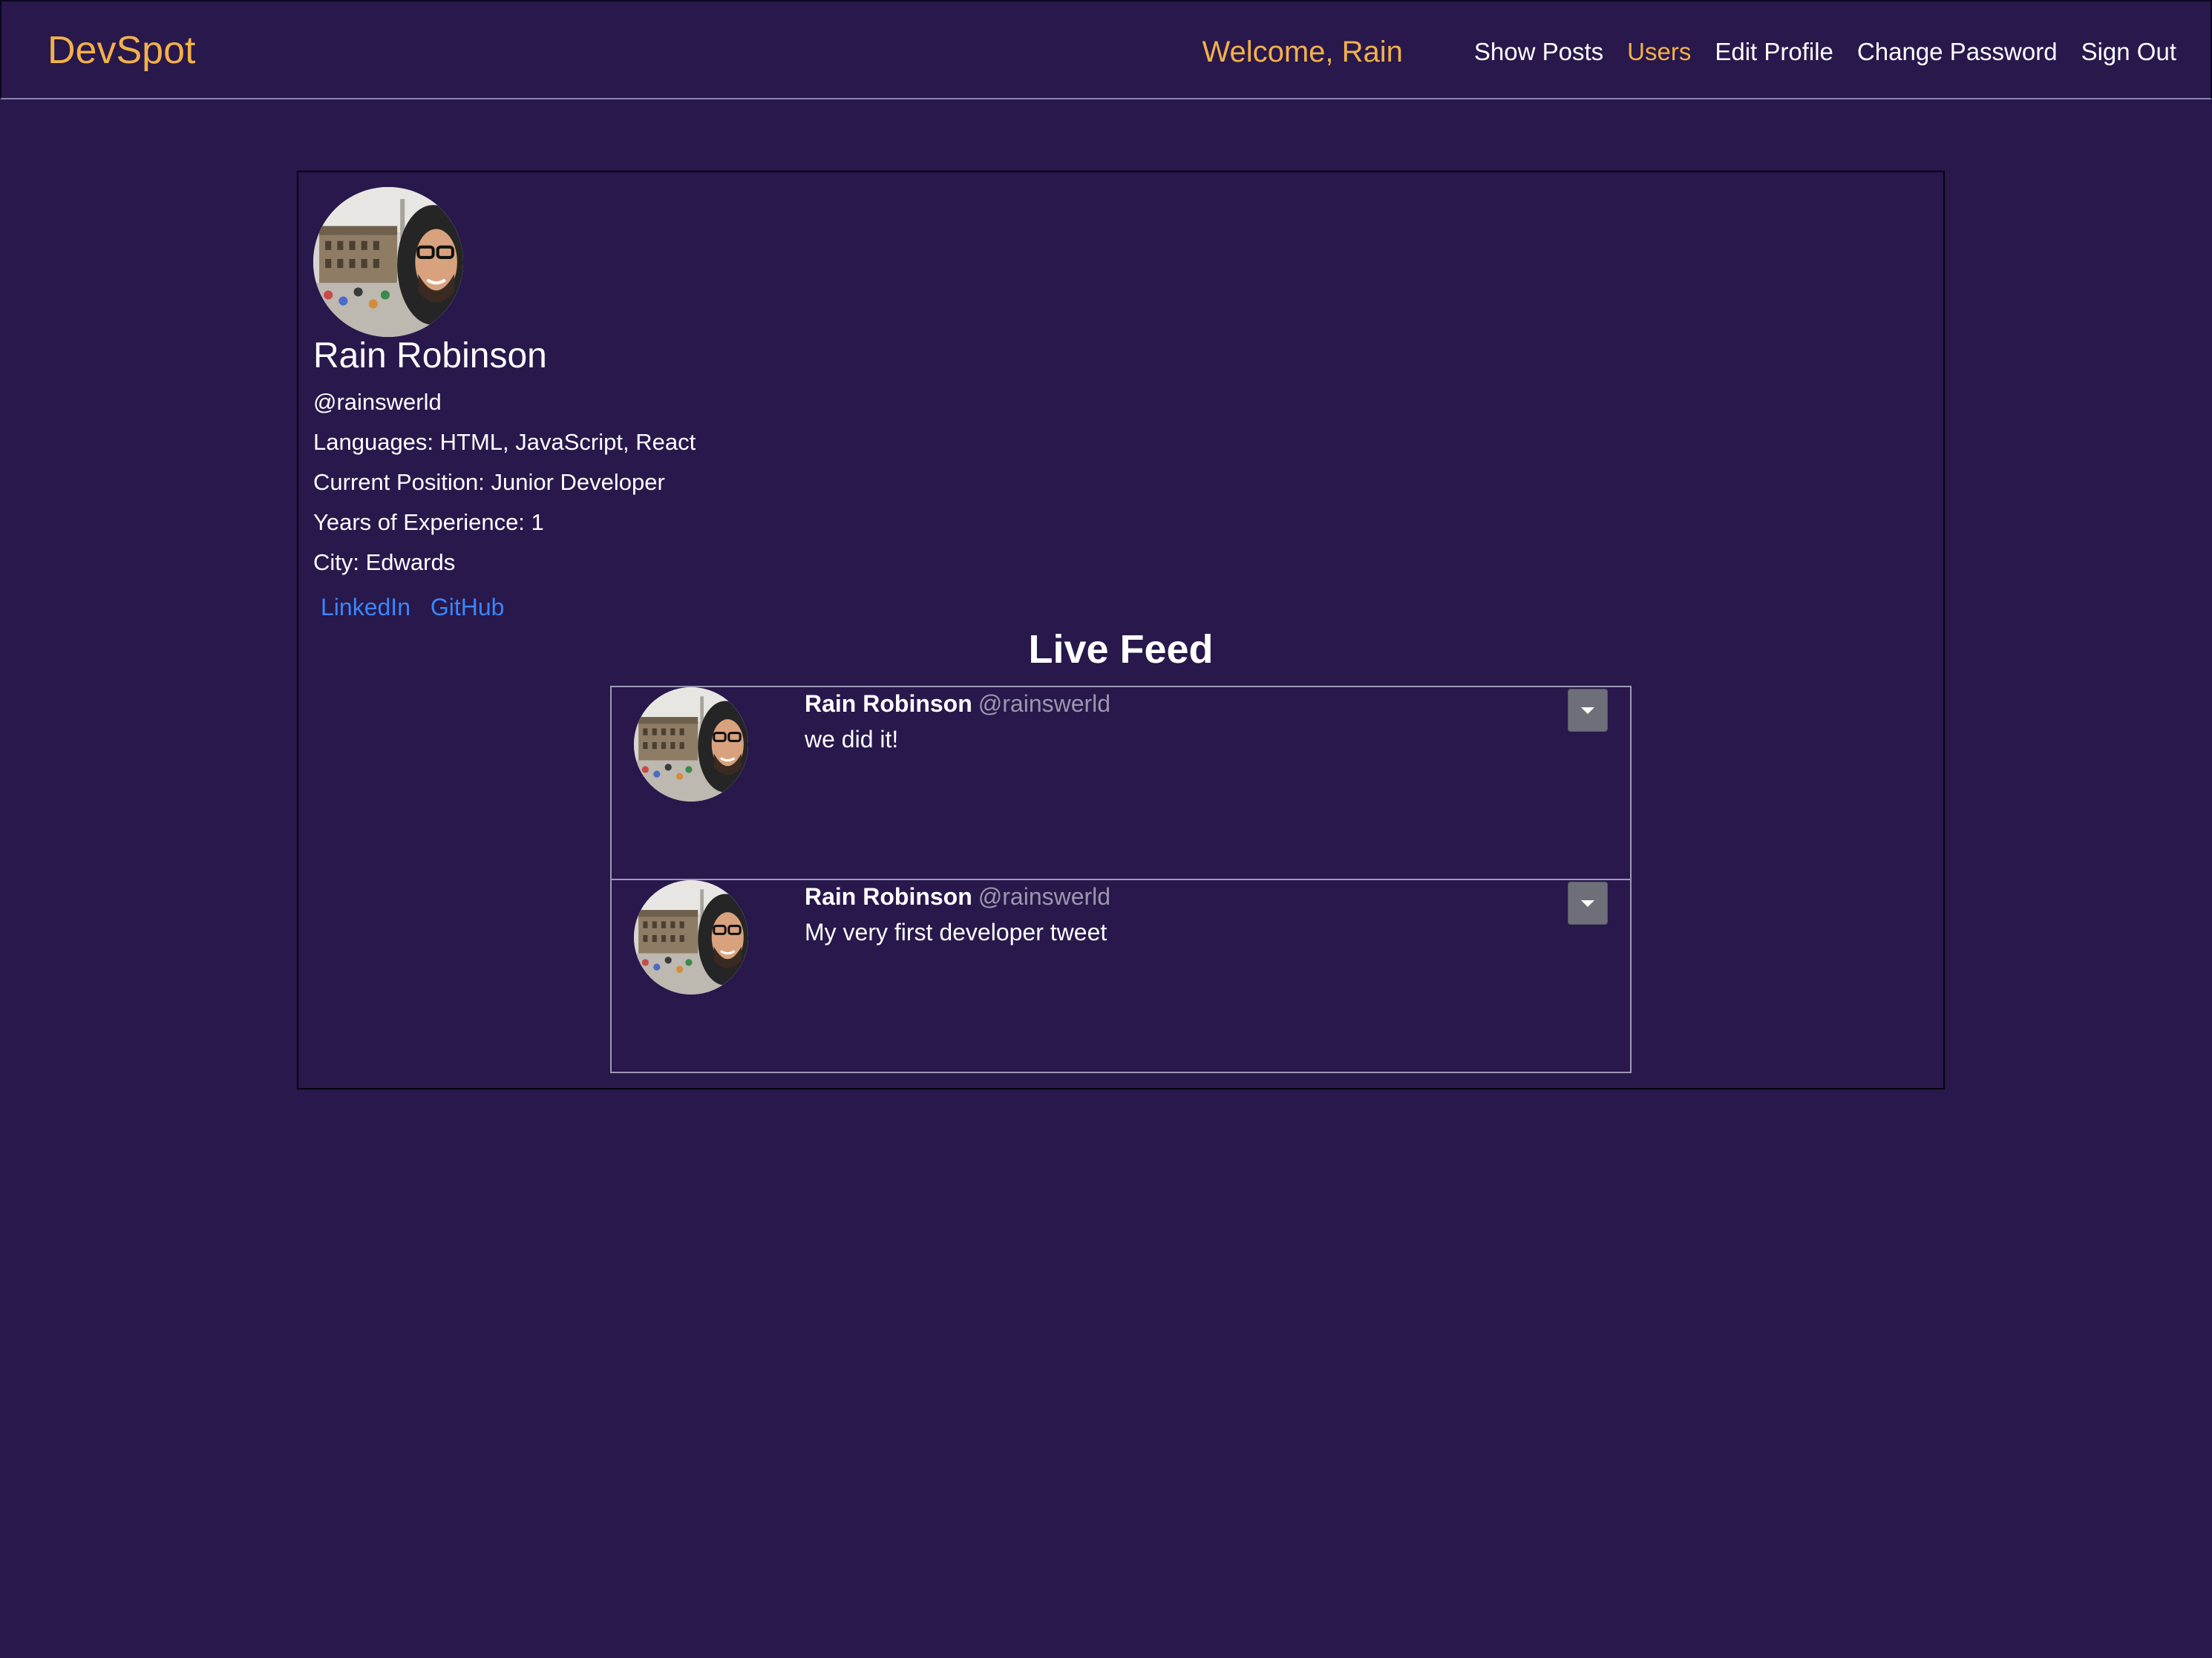 The height and width of the screenshot is (1658, 2212). What do you see at coordinates (1121, 650) in the screenshot?
I see `live-feed-title: Live Feed` at bounding box center [1121, 650].